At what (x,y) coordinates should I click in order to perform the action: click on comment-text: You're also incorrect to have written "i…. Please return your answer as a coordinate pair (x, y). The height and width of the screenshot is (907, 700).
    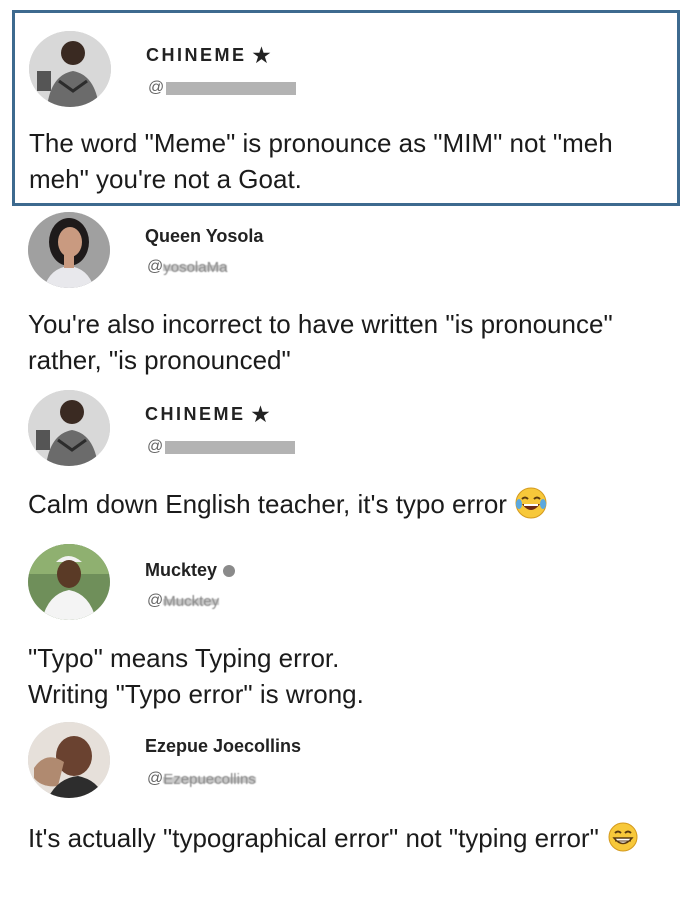
    Looking at the image, I should click on (320, 342).